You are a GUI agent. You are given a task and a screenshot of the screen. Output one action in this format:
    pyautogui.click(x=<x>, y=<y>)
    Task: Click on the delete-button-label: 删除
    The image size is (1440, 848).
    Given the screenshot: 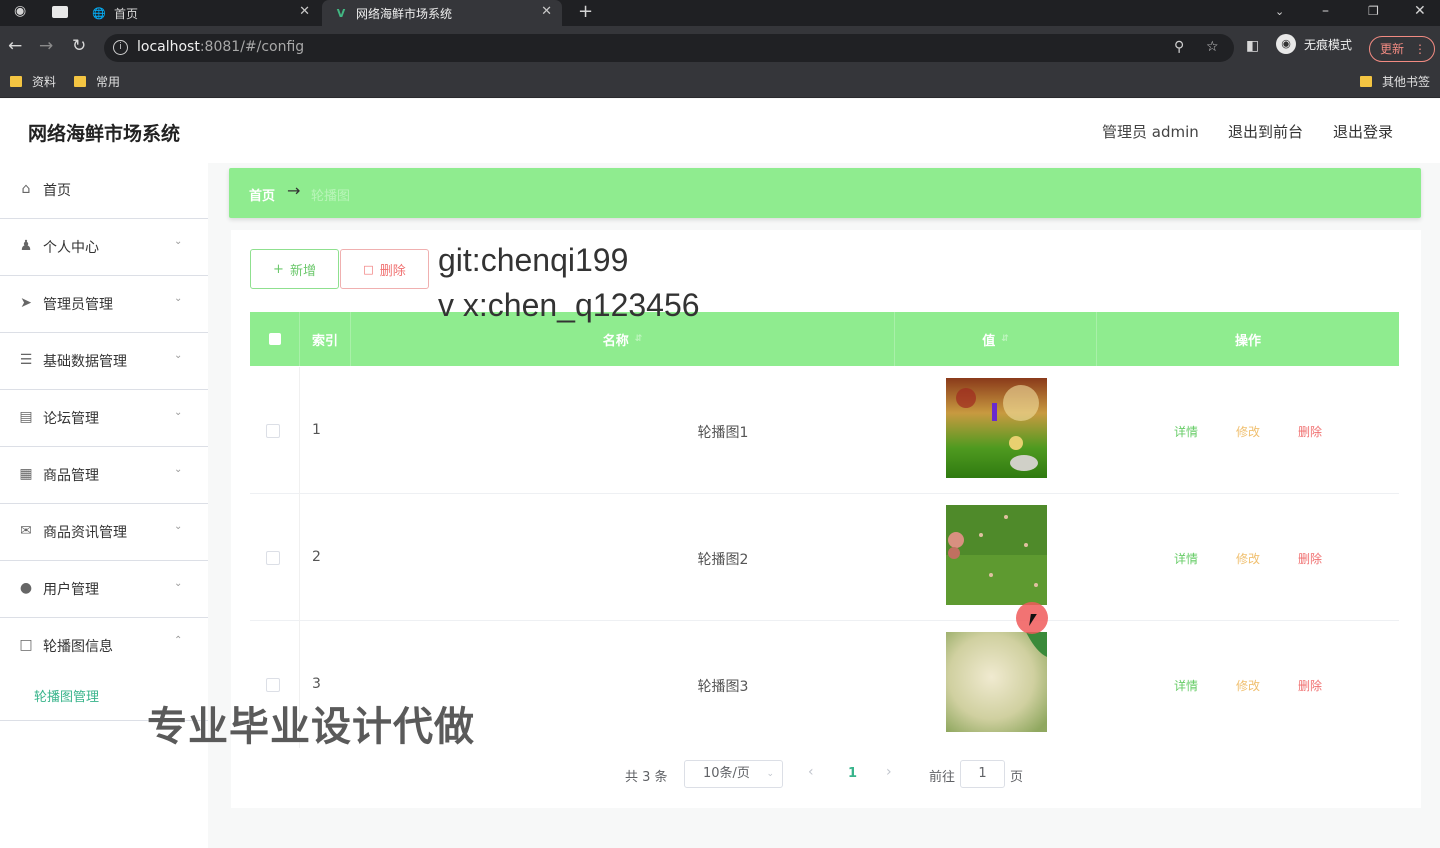 What is the action you would take?
    pyautogui.click(x=392, y=271)
    